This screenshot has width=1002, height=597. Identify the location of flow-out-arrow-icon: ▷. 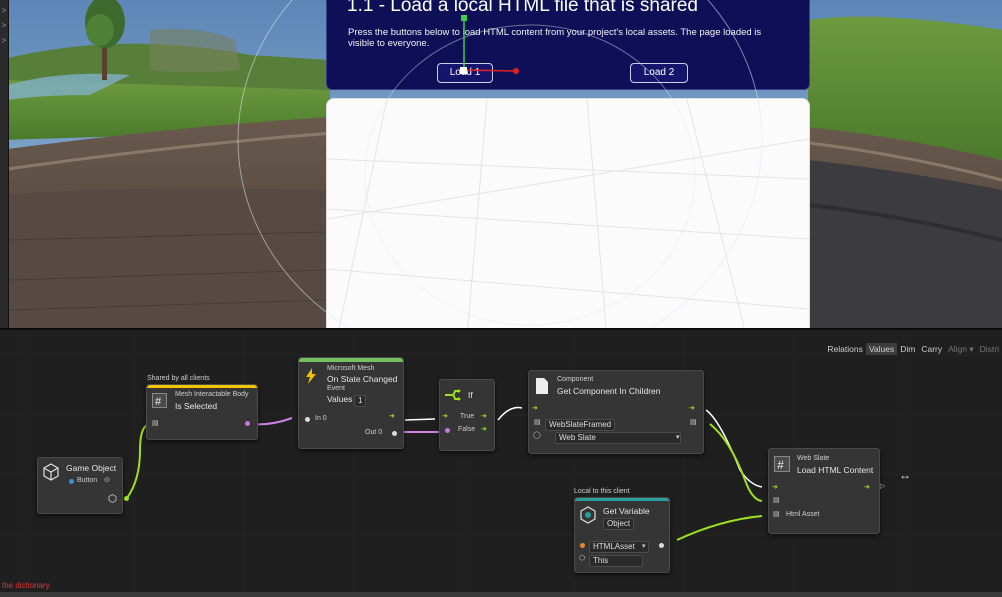
(883, 486).